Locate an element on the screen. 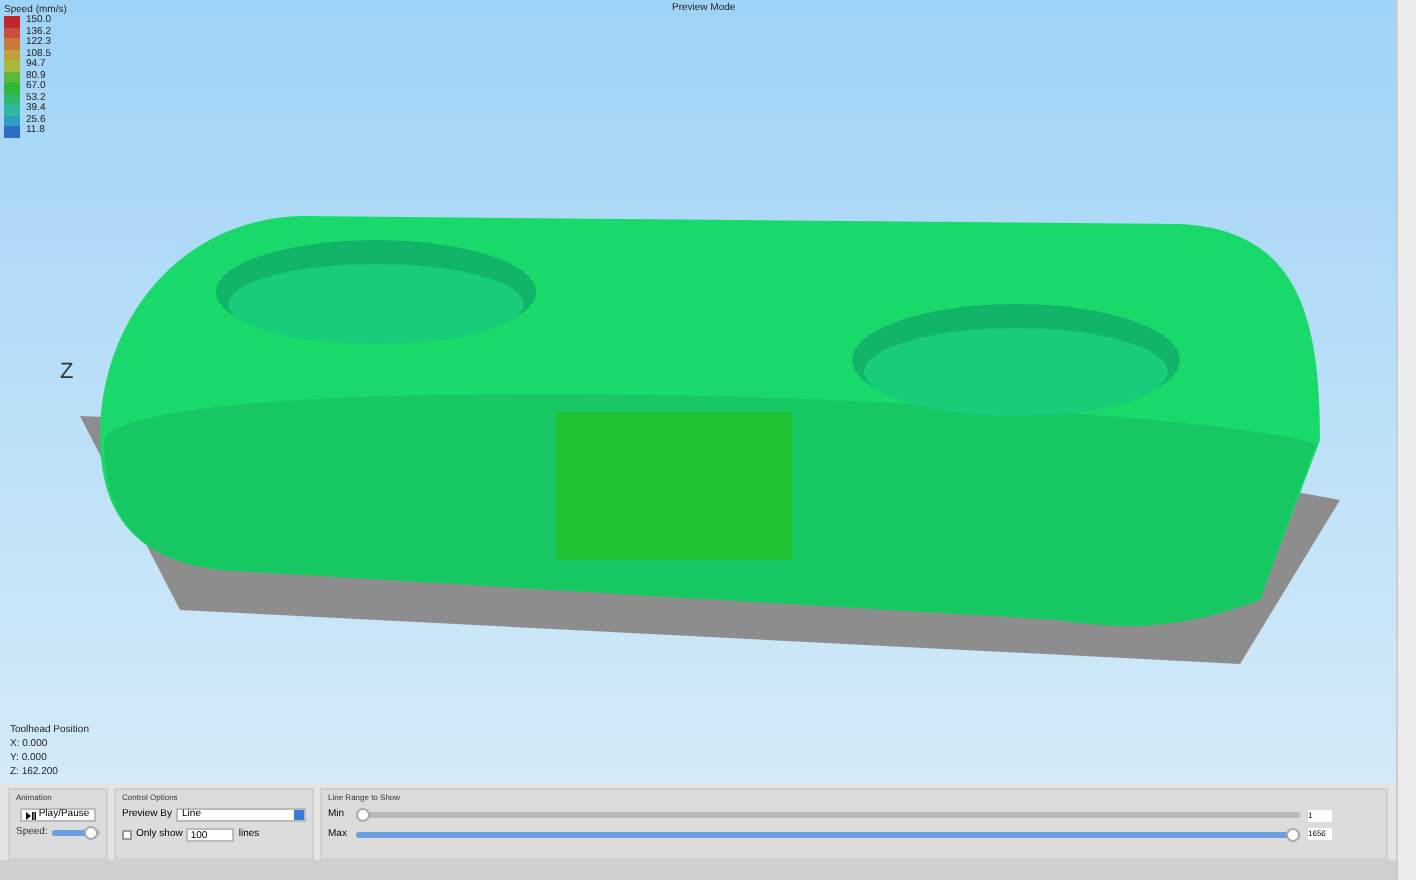 This screenshot has height=880, width=1416. only-show-checkbox is located at coordinates (127, 834).